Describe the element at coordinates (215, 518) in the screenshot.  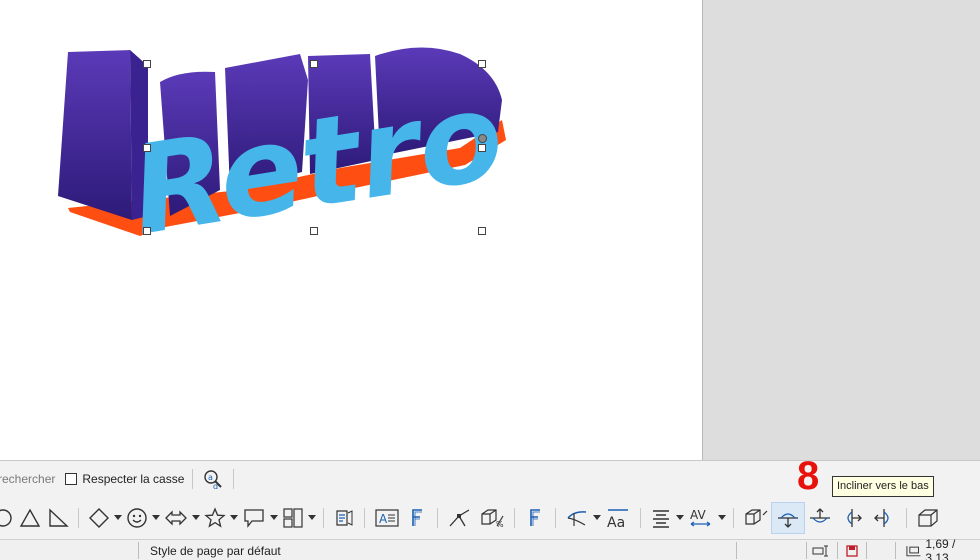
I see `star-icon` at that location.